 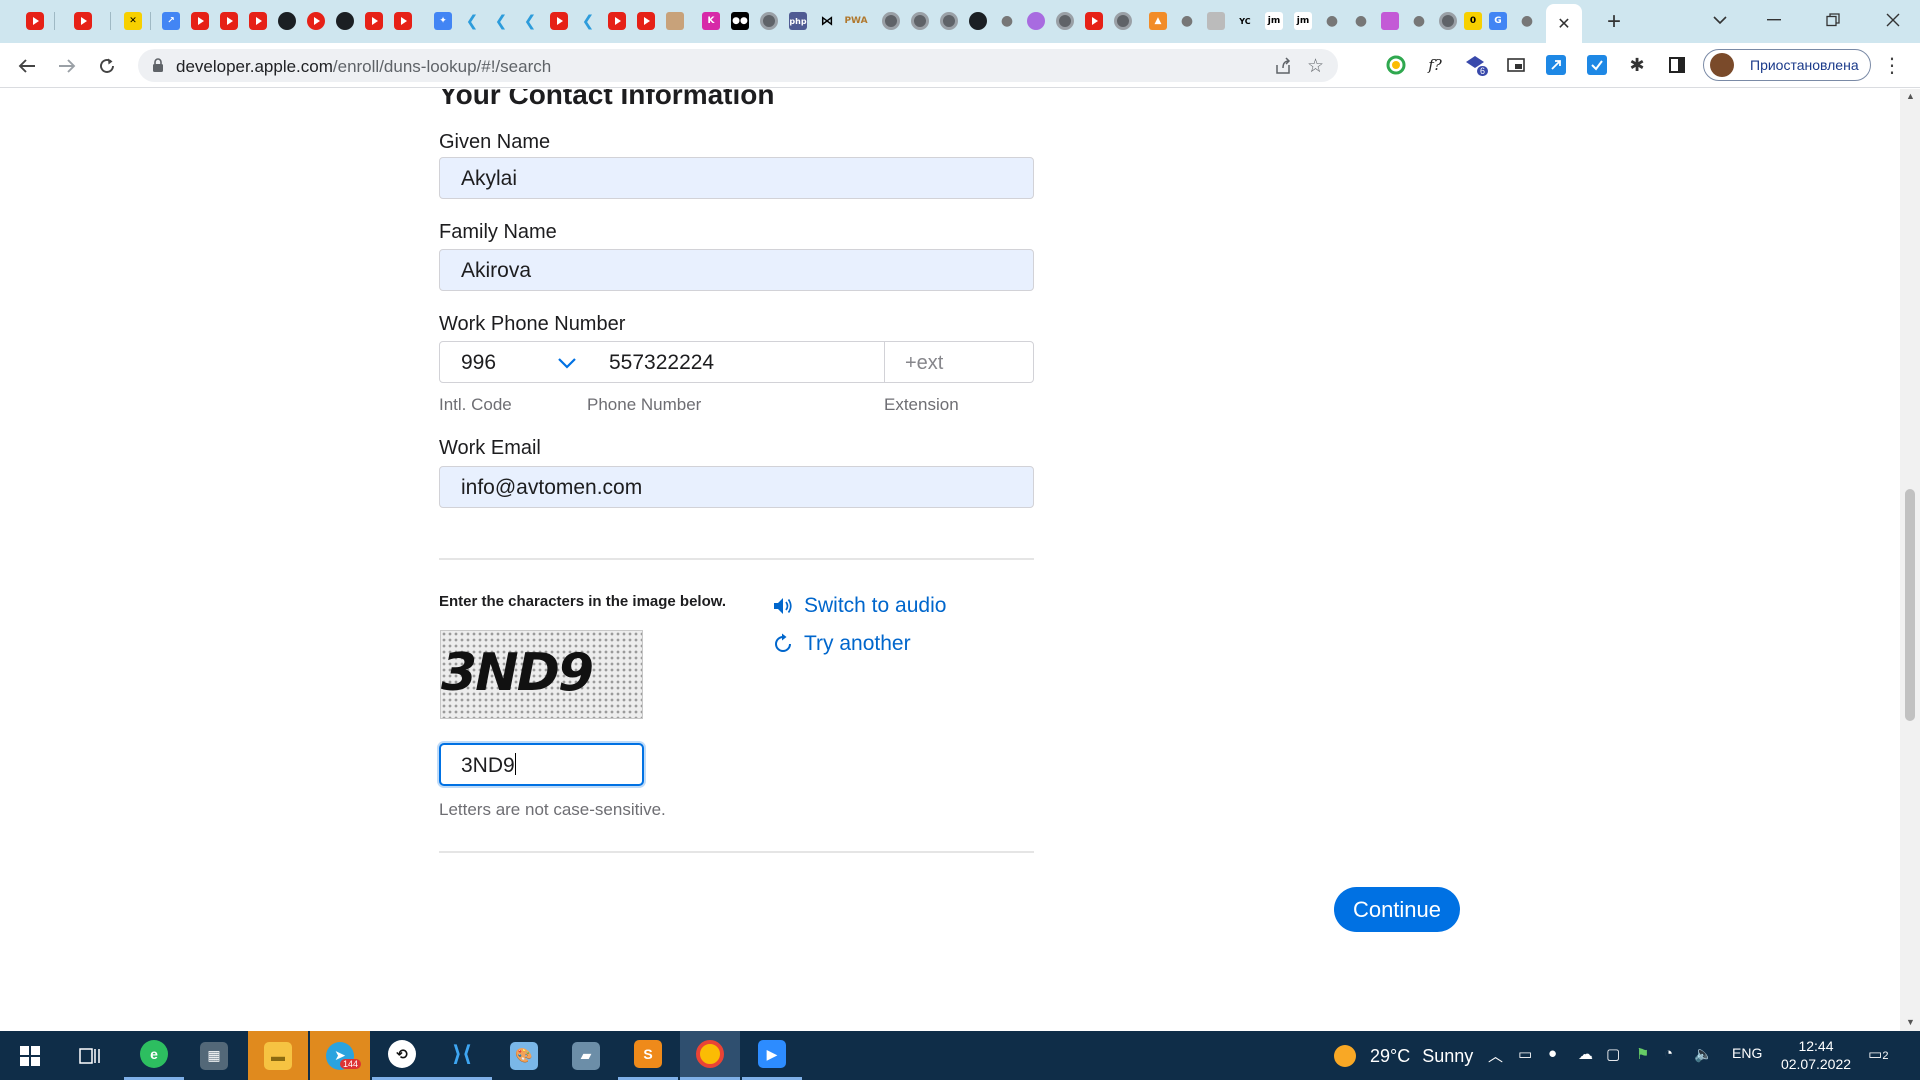 What do you see at coordinates (567, 363) in the screenshot?
I see `chevron-down-icon` at bounding box center [567, 363].